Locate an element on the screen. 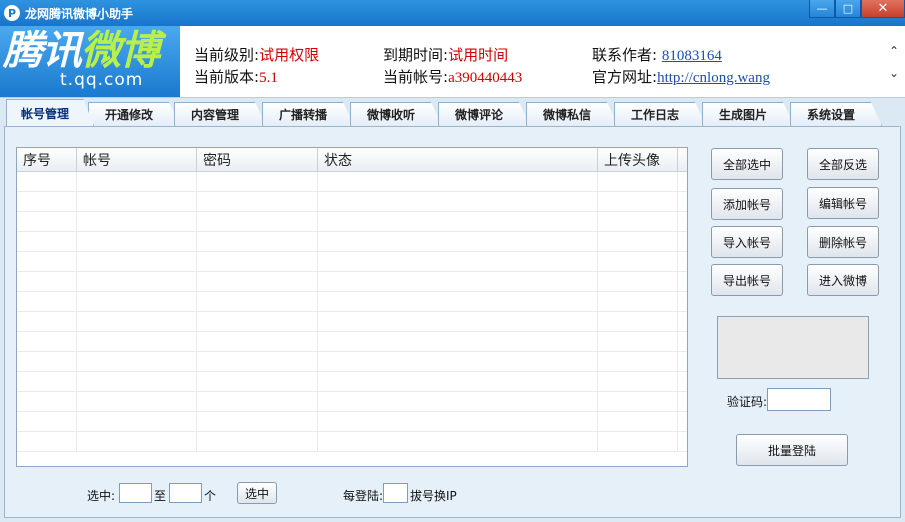 This screenshot has height=522, width=905. import-account-button: 导入帐号 is located at coordinates (747, 242).